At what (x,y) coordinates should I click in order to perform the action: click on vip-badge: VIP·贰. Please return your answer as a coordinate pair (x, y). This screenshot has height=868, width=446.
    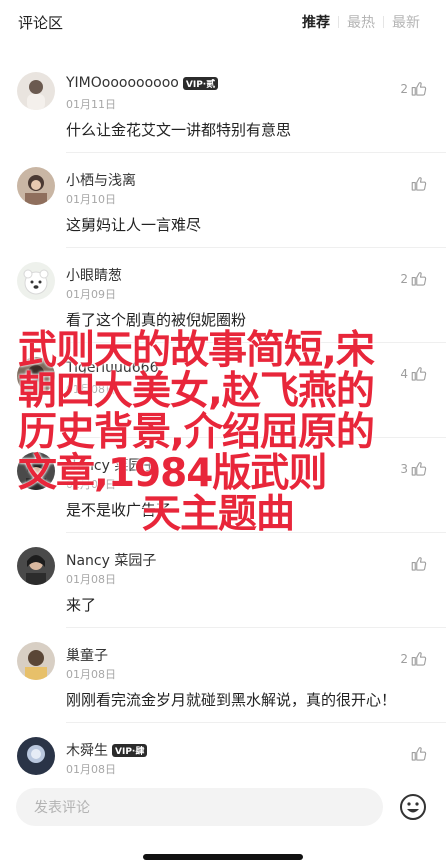
    Looking at the image, I should click on (200, 83).